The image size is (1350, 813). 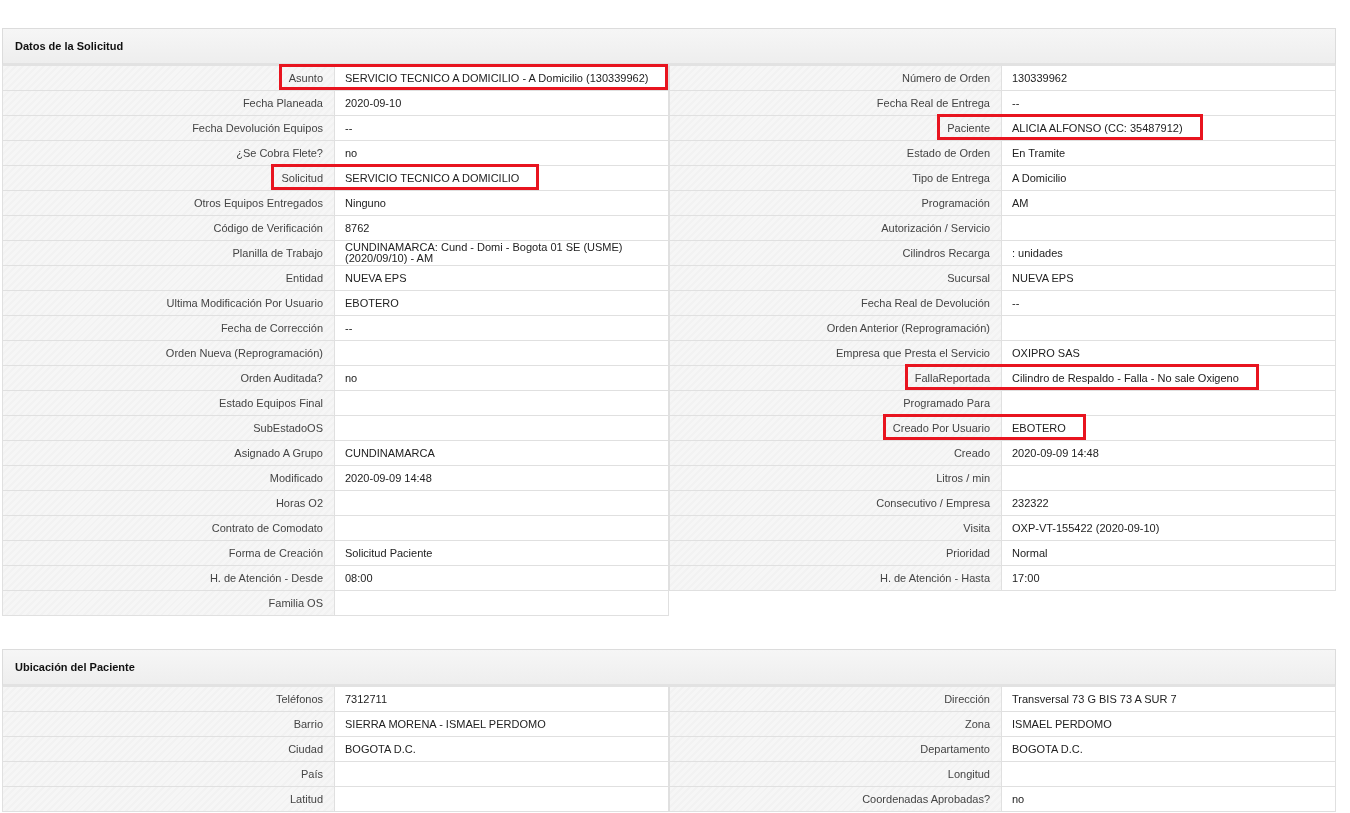 I want to click on field-label-cell: País, so click(x=168, y=774).